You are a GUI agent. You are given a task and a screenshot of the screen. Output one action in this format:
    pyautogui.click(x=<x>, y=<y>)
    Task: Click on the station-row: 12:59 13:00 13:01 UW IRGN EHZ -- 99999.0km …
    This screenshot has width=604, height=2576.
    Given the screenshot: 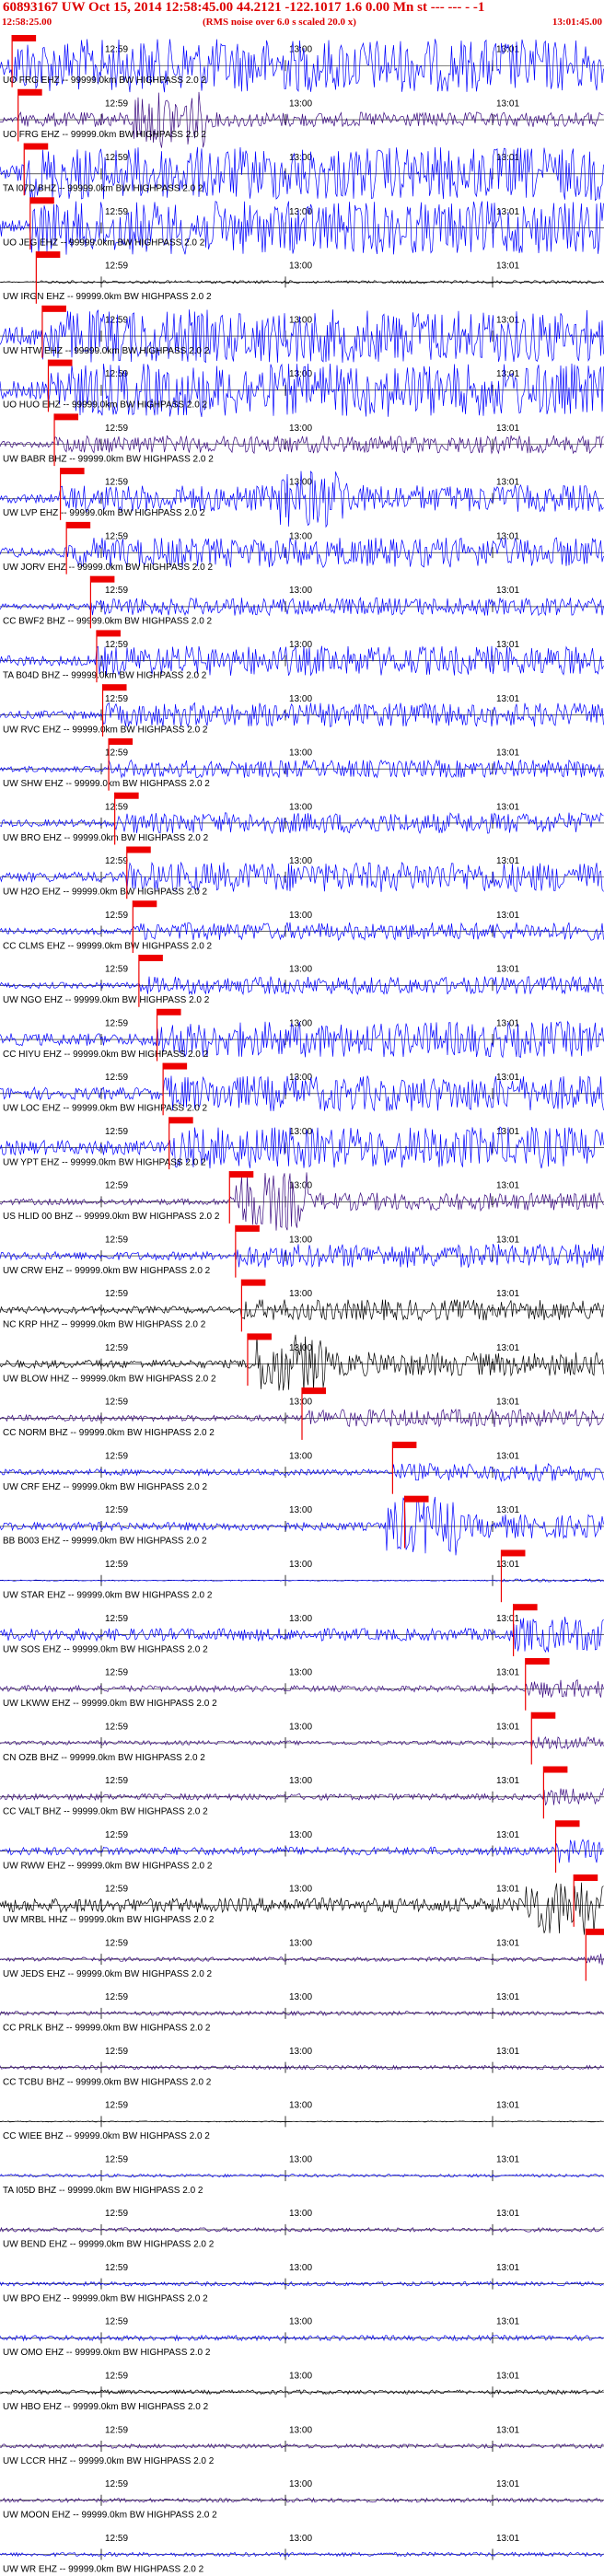 What is the action you would take?
    pyautogui.click(x=302, y=277)
    